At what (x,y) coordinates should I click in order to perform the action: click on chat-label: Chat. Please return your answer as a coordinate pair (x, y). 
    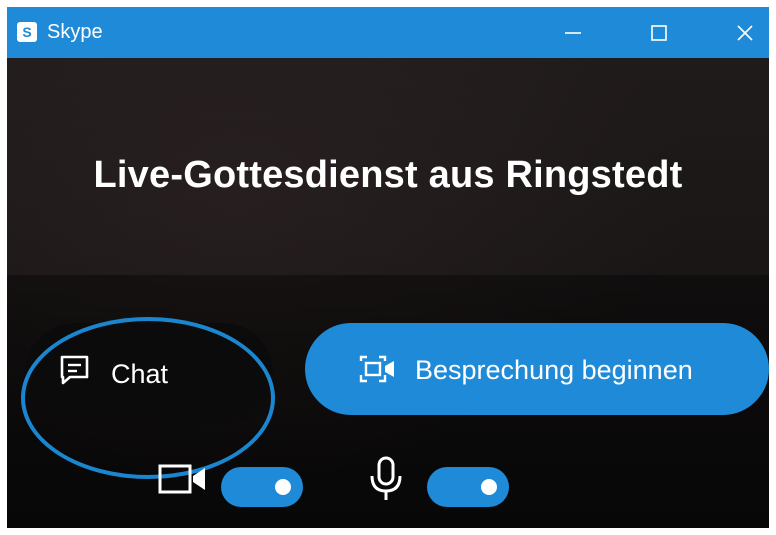
    Looking at the image, I should click on (140, 374).